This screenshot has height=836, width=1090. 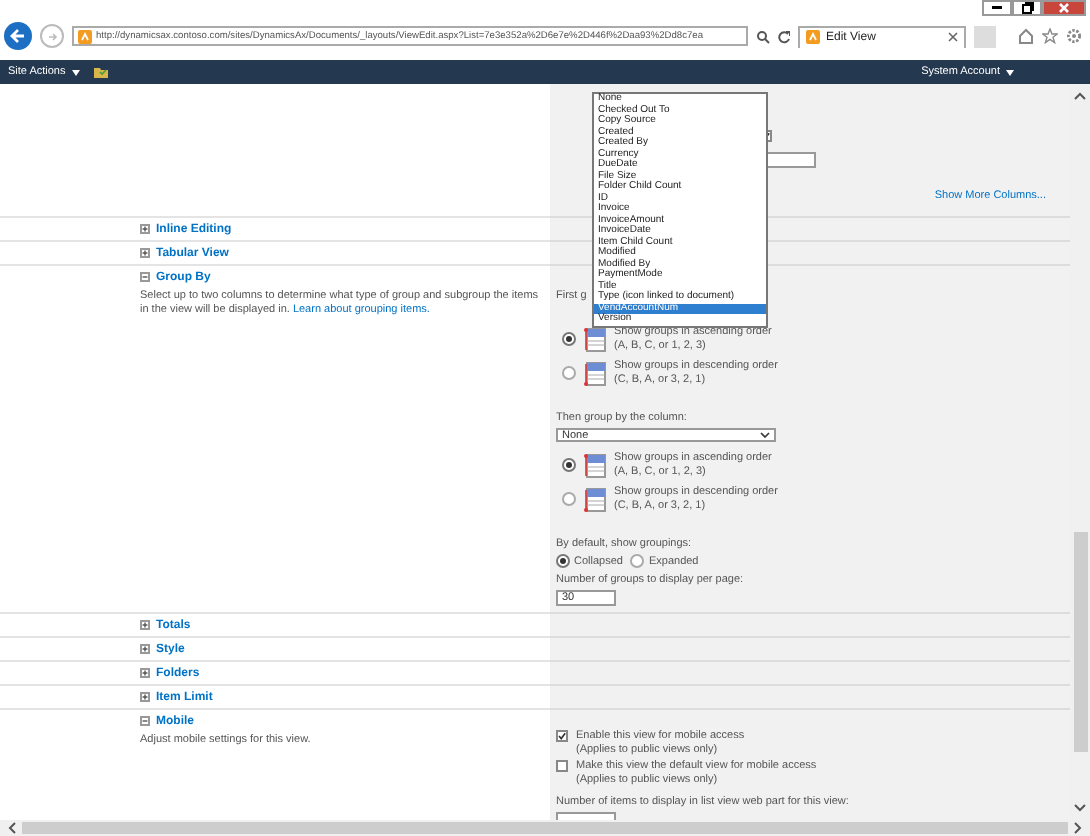 What do you see at coordinates (1080, 96) in the screenshot?
I see `scroll-up-icon` at bounding box center [1080, 96].